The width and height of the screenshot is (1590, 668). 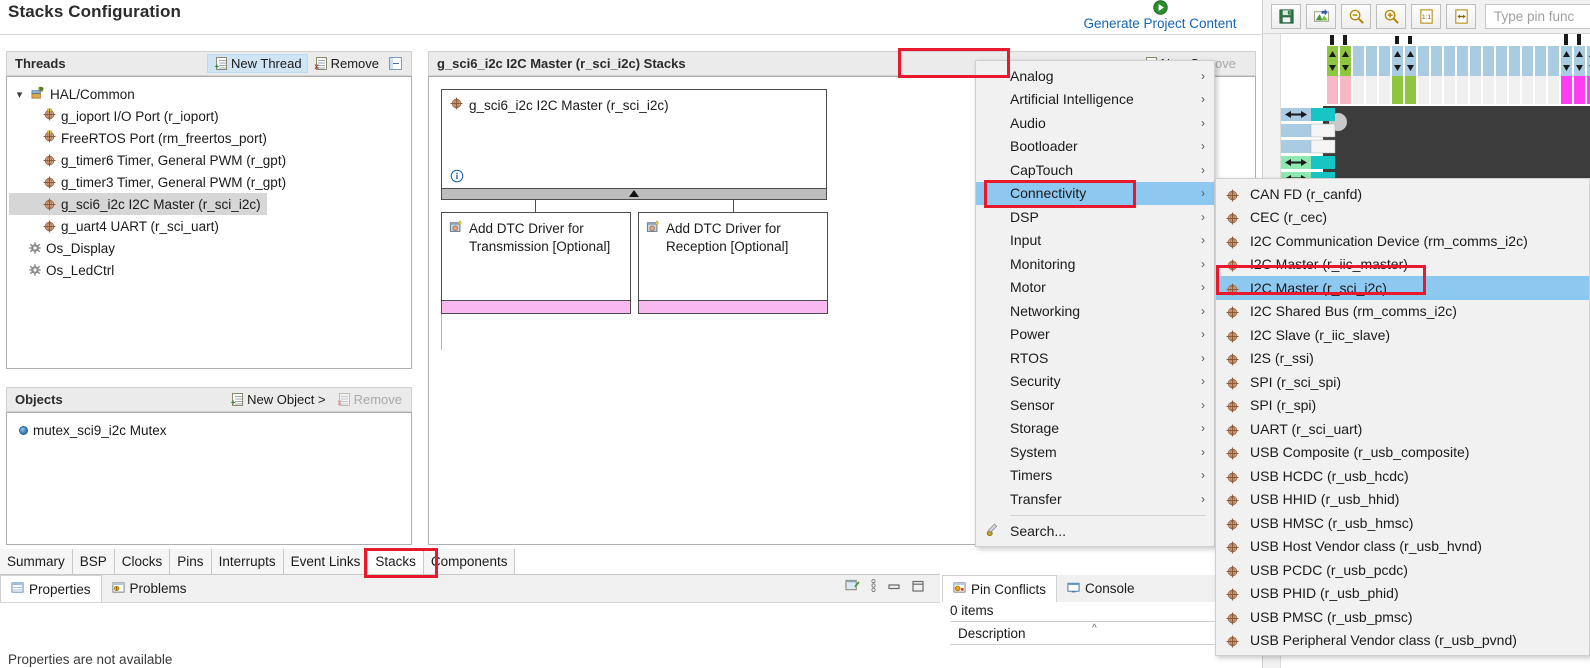 I want to click on submenu-item-i2c-master-r-iic-master: I2C Master (r_iic_master), so click(x=1402, y=265).